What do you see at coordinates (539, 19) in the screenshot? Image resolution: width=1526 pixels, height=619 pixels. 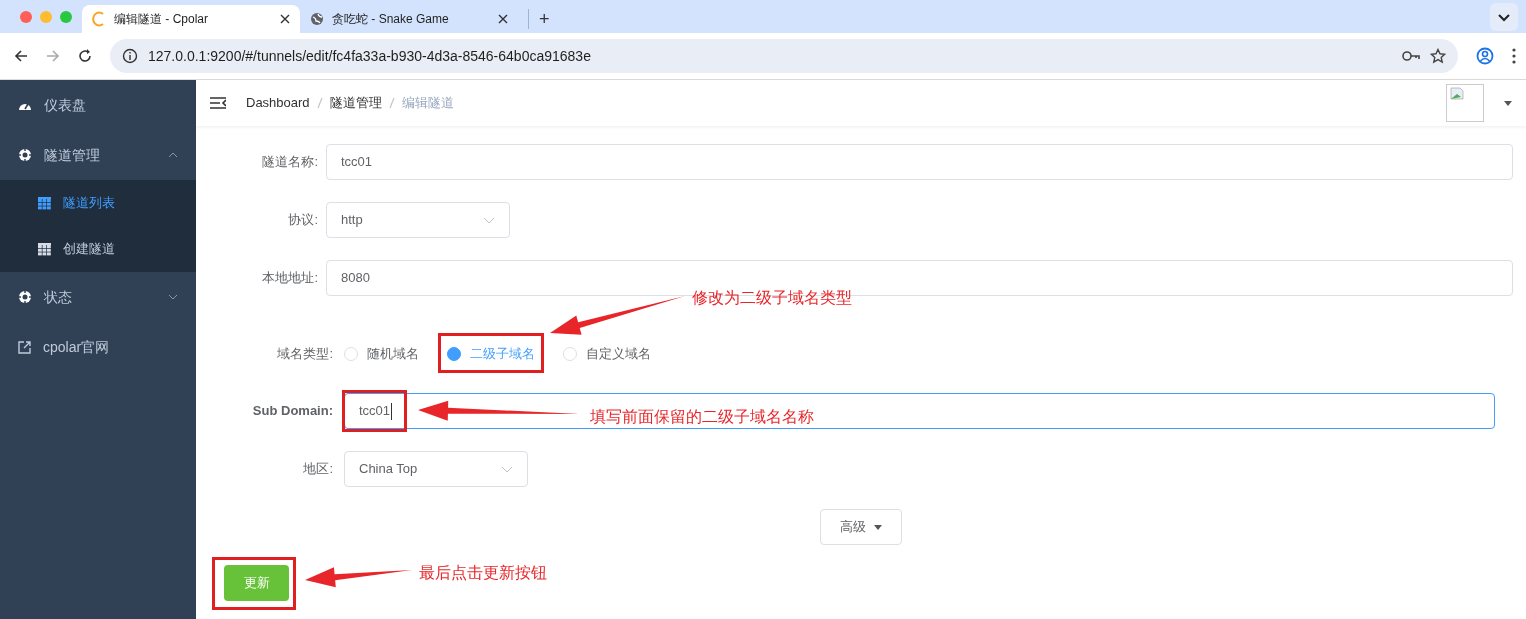 I see `new-tab-button: +` at bounding box center [539, 19].